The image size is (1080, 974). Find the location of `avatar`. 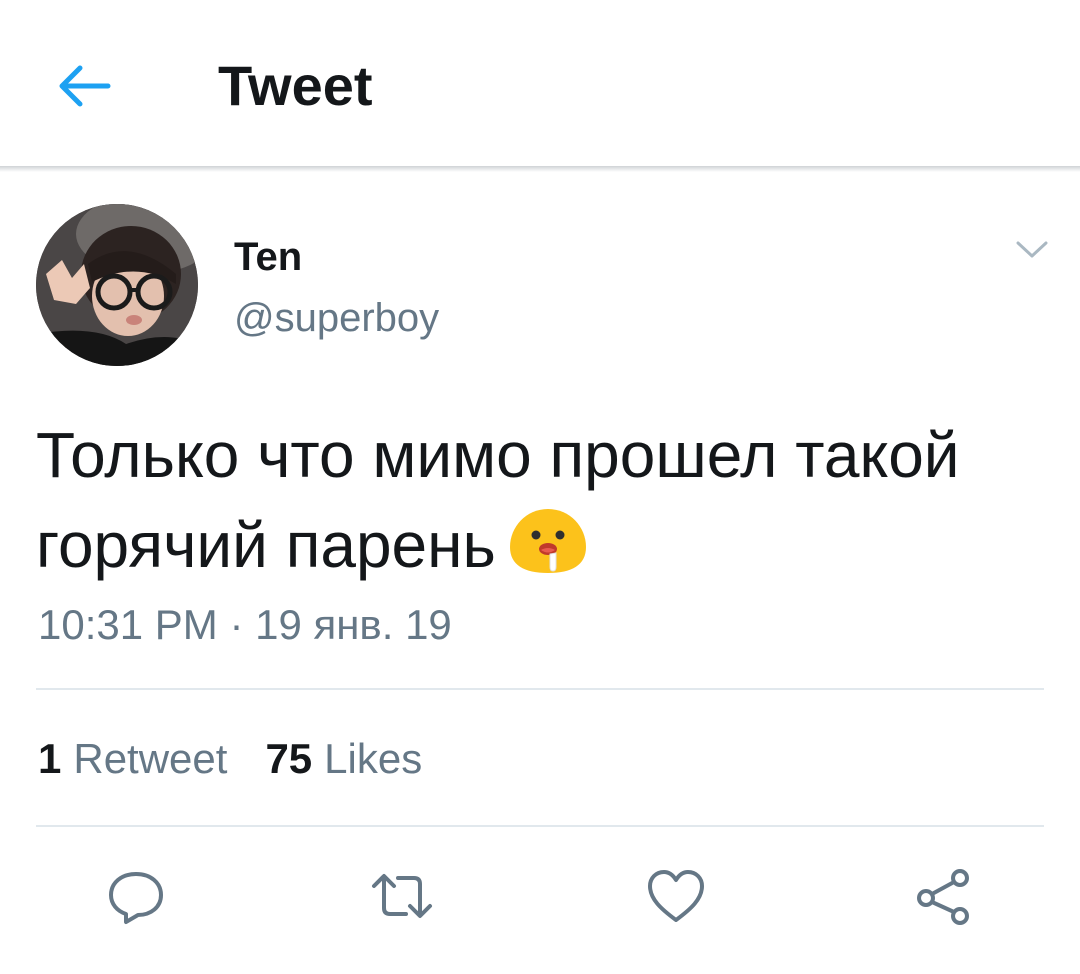

avatar is located at coordinates (117, 285).